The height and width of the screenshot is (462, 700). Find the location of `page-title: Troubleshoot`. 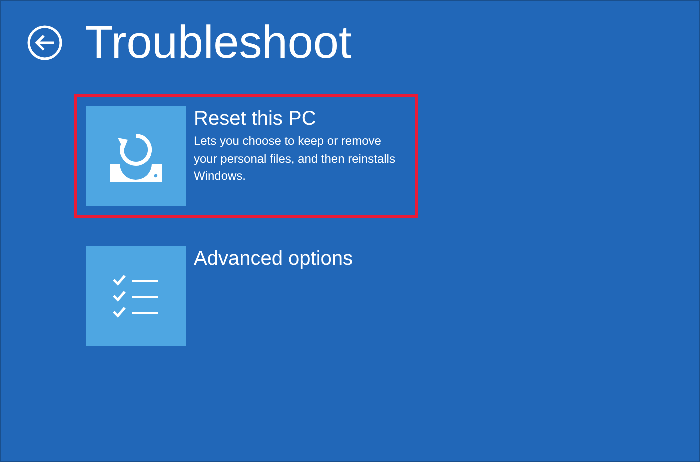

page-title: Troubleshoot is located at coordinates (218, 42).